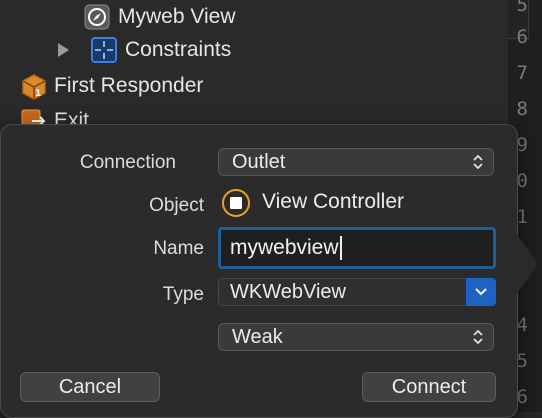 The image size is (542, 418). I want to click on line-number: 7, so click(522, 73).